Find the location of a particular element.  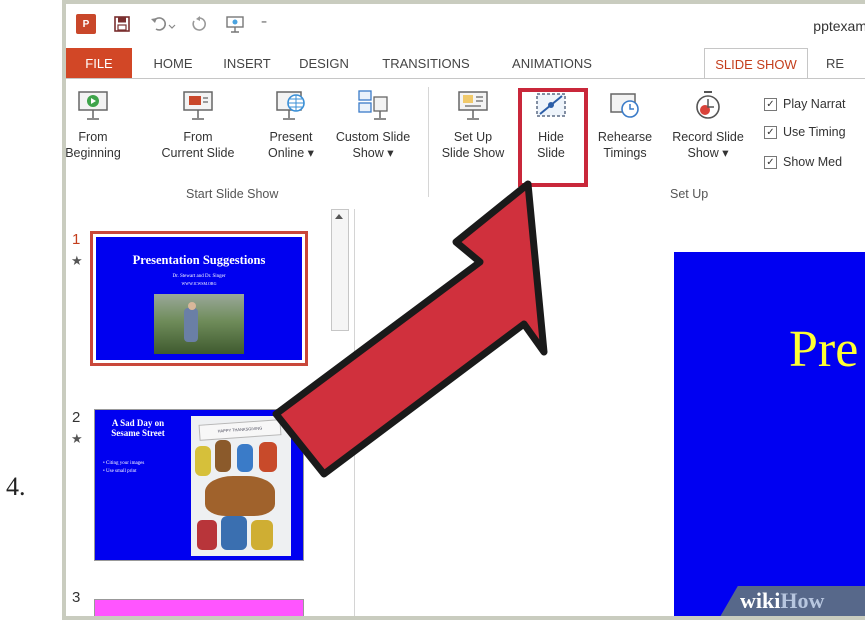

step-number: 4. is located at coordinates (16, 486).